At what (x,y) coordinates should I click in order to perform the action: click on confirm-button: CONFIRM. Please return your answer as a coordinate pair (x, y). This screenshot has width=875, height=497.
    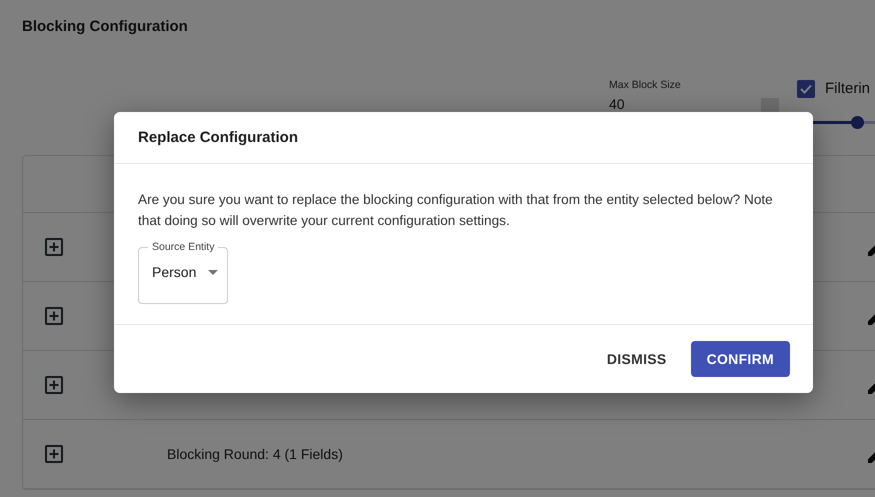
    Looking at the image, I should click on (740, 359).